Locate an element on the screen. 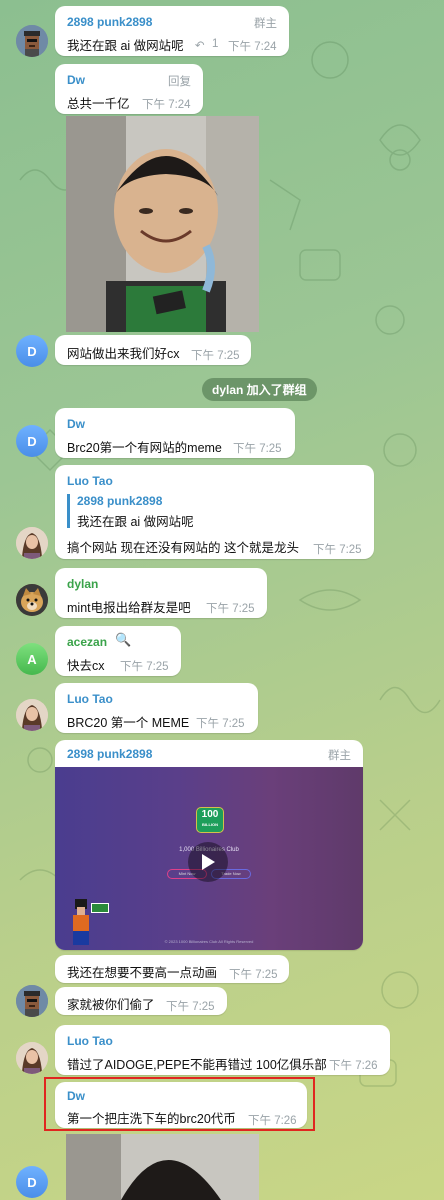  message-bubble: Dw Brc20第一个有网站的meme 下午 7:25 is located at coordinates (175, 433).